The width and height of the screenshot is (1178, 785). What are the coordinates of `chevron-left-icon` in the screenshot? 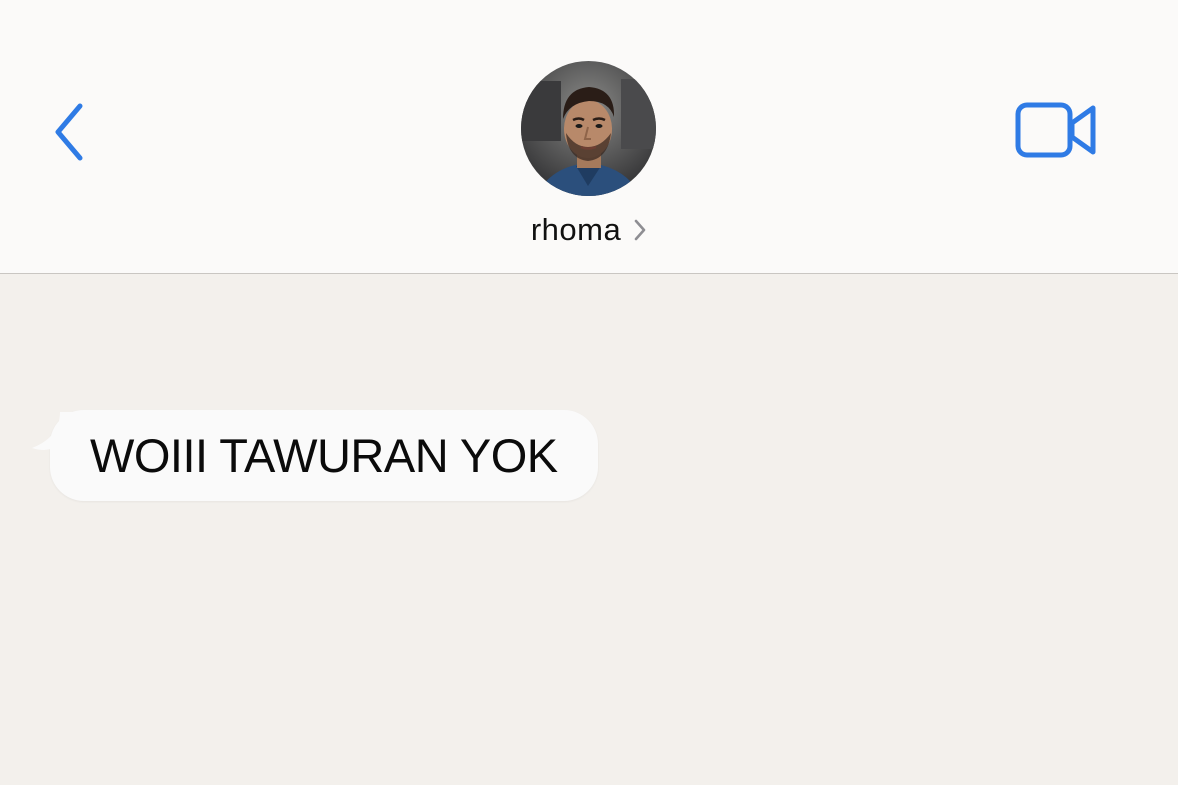 It's located at (69, 132).